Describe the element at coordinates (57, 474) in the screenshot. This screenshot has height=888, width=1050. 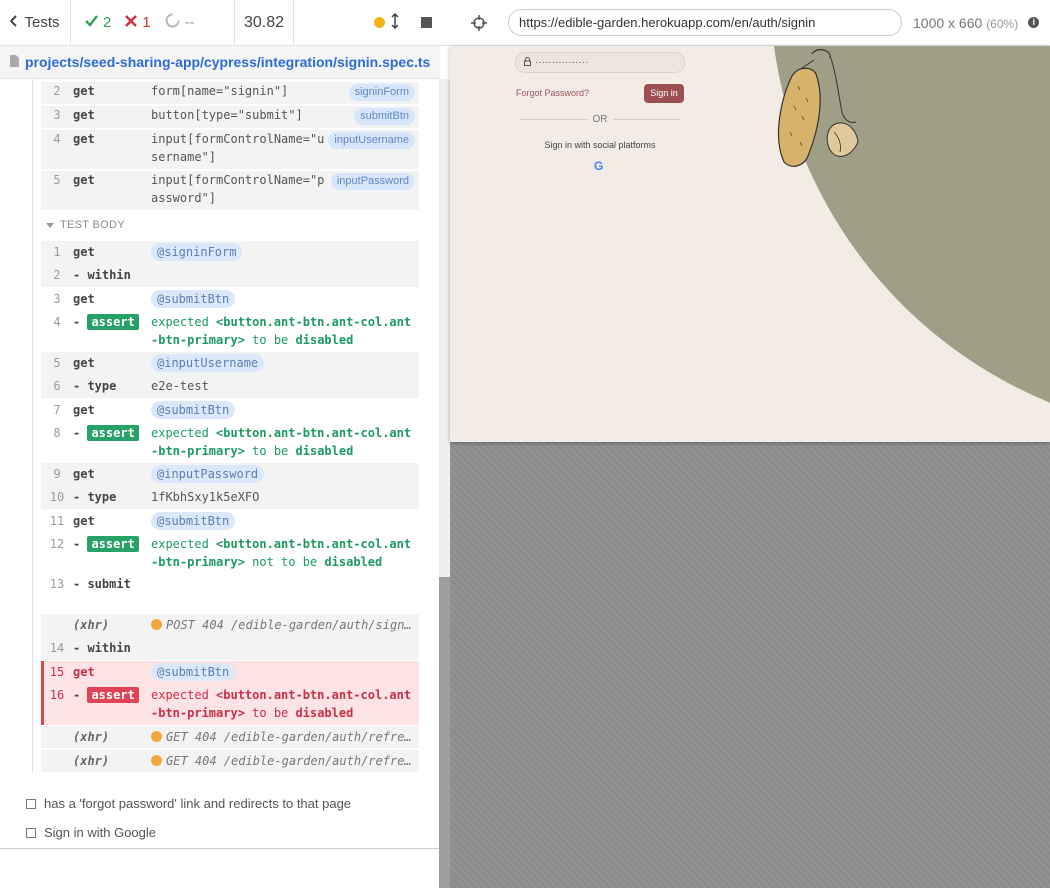
I see `command-number: 9` at that location.